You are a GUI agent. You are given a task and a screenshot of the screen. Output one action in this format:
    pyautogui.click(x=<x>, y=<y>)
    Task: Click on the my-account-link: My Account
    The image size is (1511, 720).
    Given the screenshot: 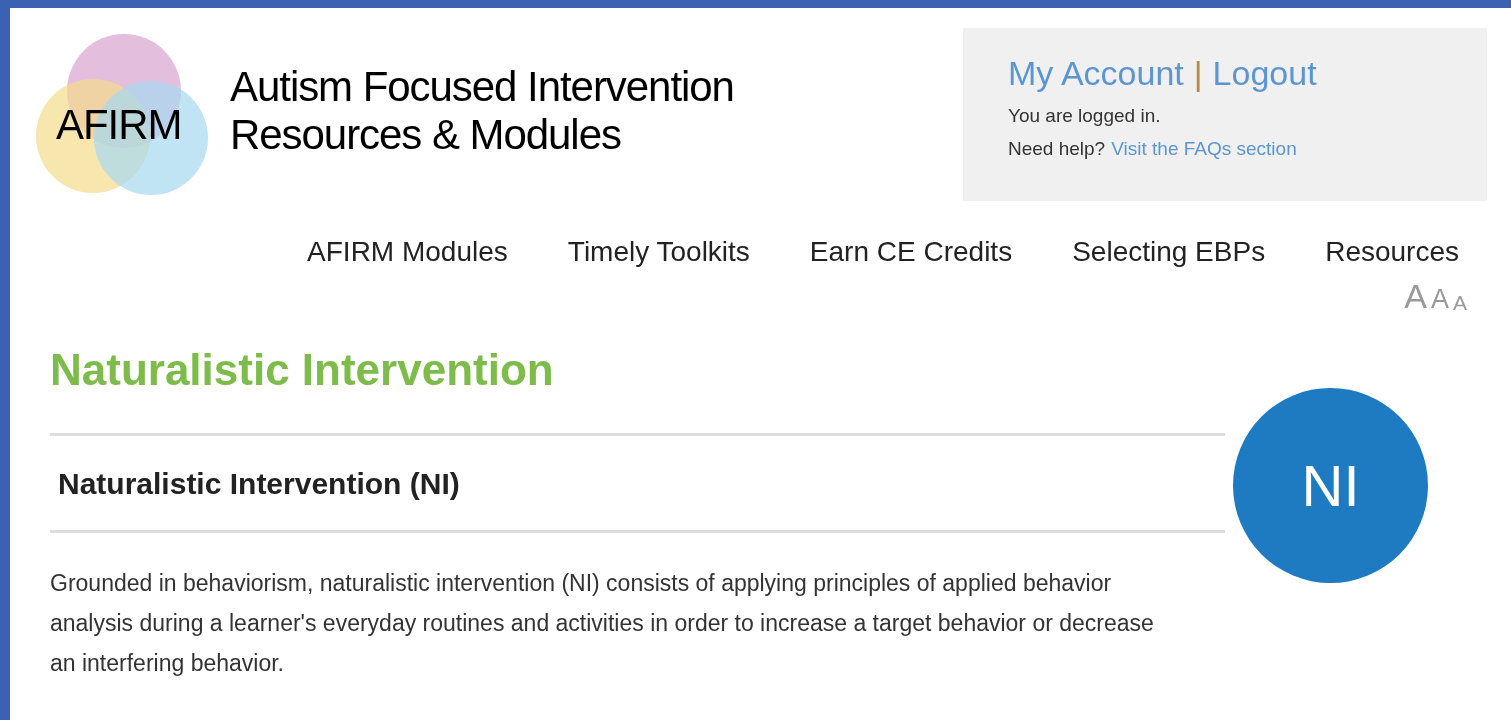 What is the action you would take?
    pyautogui.click(x=1096, y=73)
    